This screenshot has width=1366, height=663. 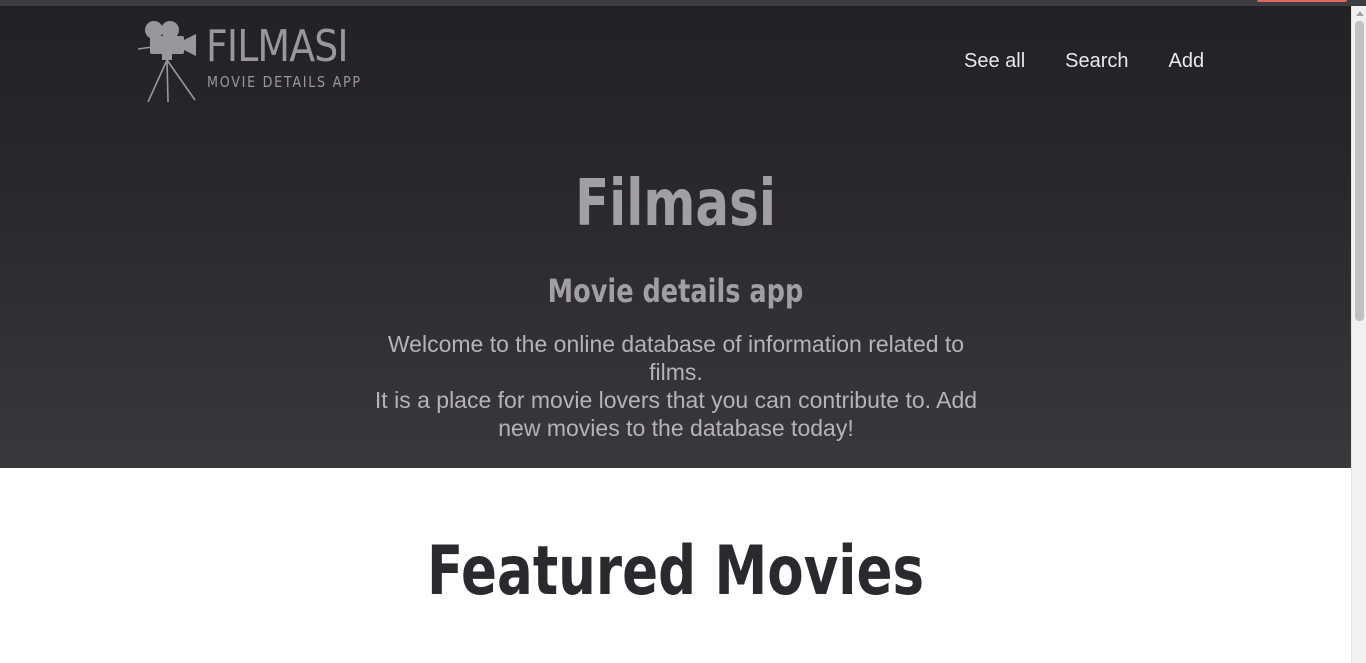 What do you see at coordinates (675, 571) in the screenshot?
I see `featured-movies-heading: Featured Movies` at bounding box center [675, 571].